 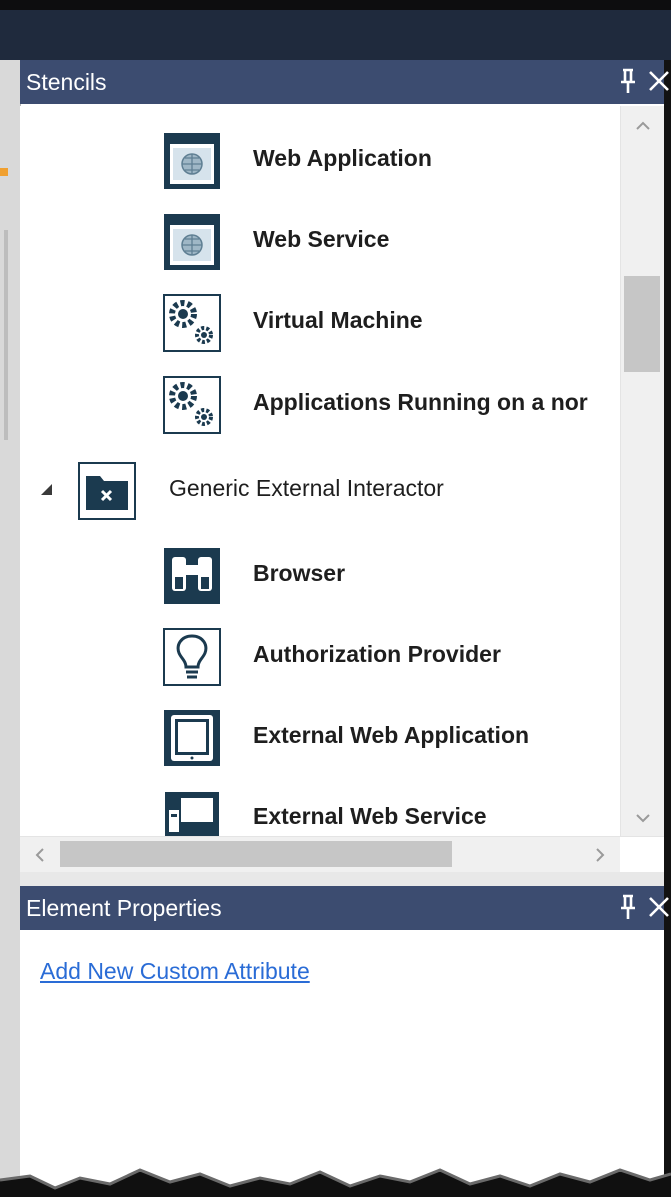 What do you see at coordinates (344, 908) in the screenshot?
I see `properties-panel-header: Element Properties` at bounding box center [344, 908].